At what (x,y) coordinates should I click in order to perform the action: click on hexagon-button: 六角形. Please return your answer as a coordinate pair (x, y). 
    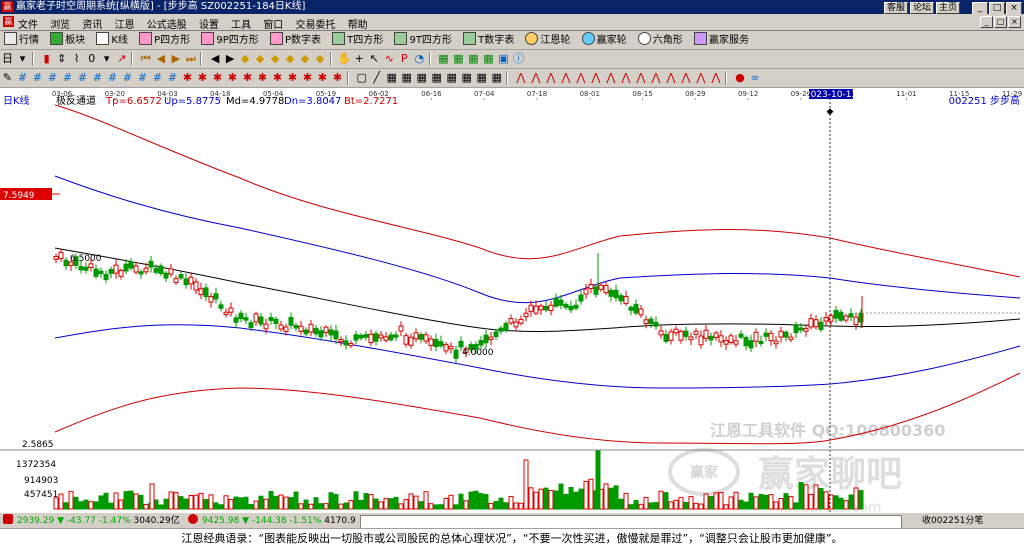
    Looking at the image, I should click on (660, 40).